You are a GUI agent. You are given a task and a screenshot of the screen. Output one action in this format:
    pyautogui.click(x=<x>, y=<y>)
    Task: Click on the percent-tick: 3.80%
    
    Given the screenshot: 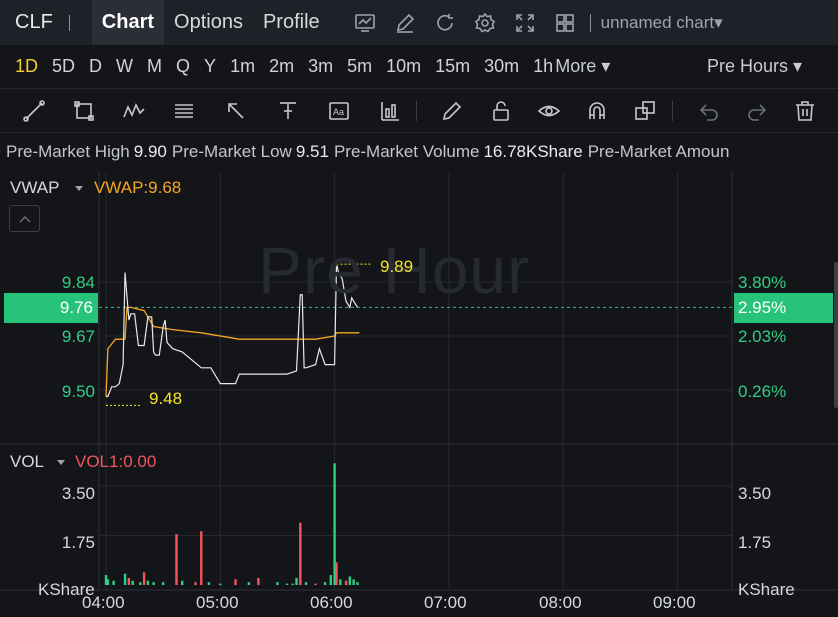 What is the action you would take?
    pyautogui.click(x=762, y=282)
    